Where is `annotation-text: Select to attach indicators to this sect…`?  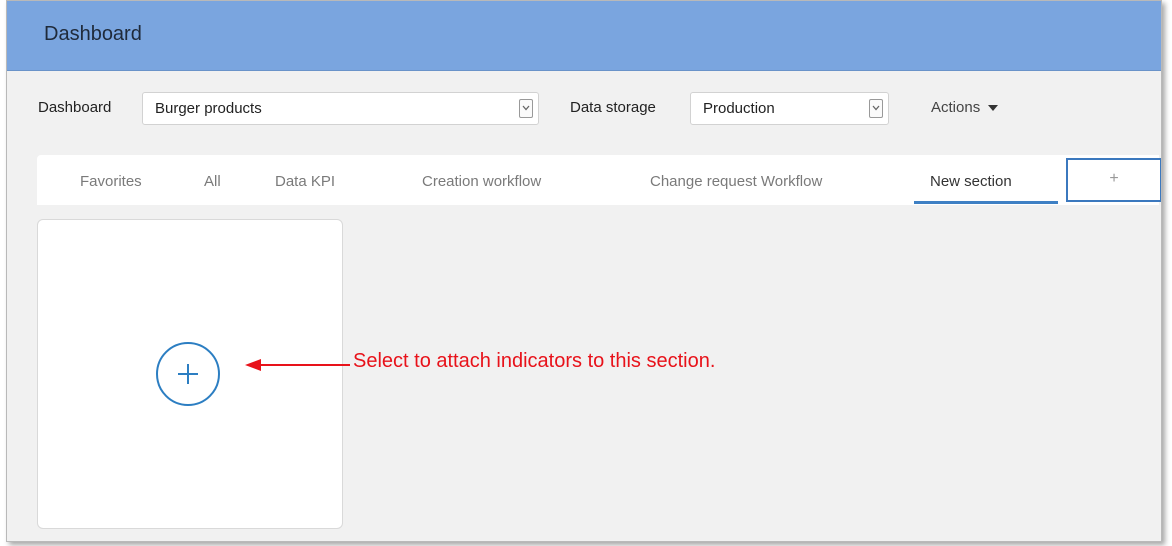
annotation-text: Select to attach indicators to this sect… is located at coordinates (534, 361).